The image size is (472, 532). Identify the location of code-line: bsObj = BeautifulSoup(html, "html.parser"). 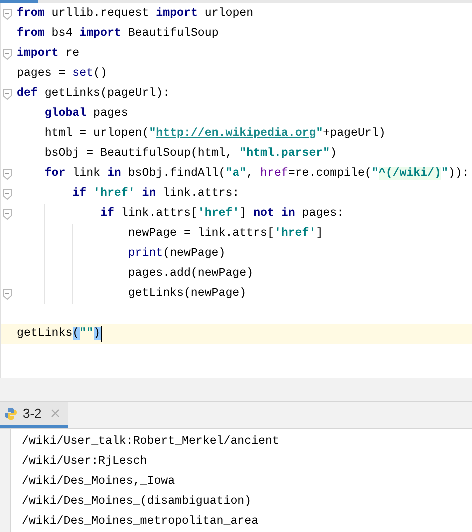
(191, 154).